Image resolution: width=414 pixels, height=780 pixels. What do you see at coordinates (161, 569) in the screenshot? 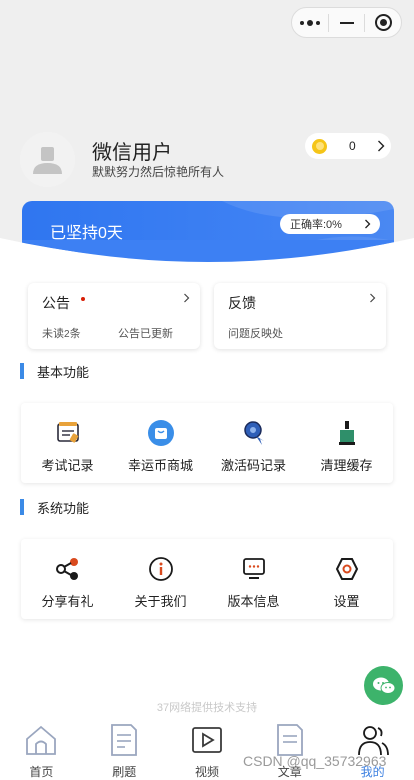
I see `about-icon` at bounding box center [161, 569].